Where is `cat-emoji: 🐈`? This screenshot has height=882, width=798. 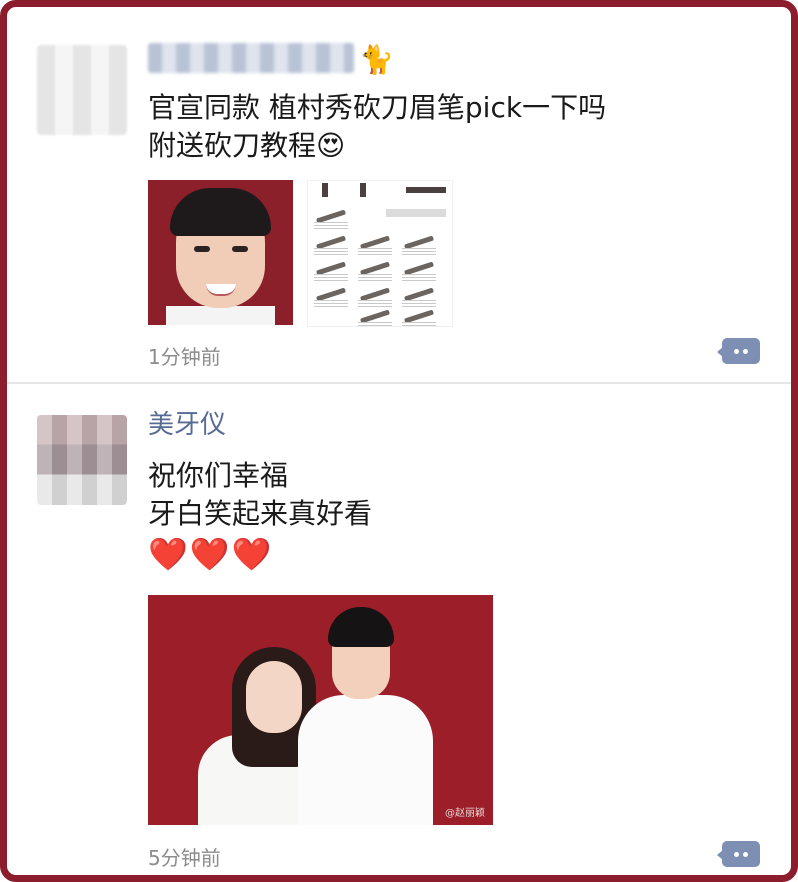 cat-emoji: 🐈 is located at coordinates (376, 59).